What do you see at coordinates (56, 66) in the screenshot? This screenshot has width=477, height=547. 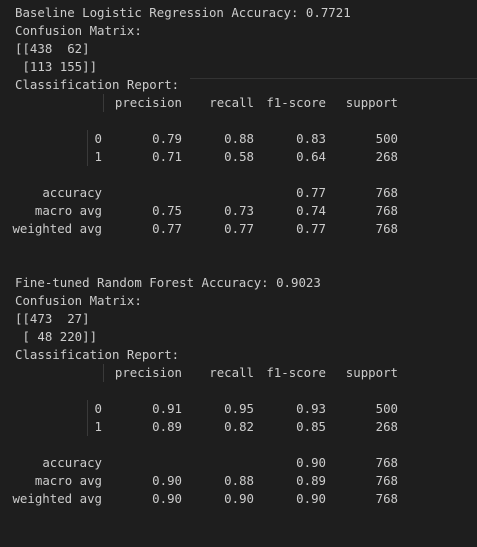 I see `confusion-matrix-row: [113 155]]` at bounding box center [56, 66].